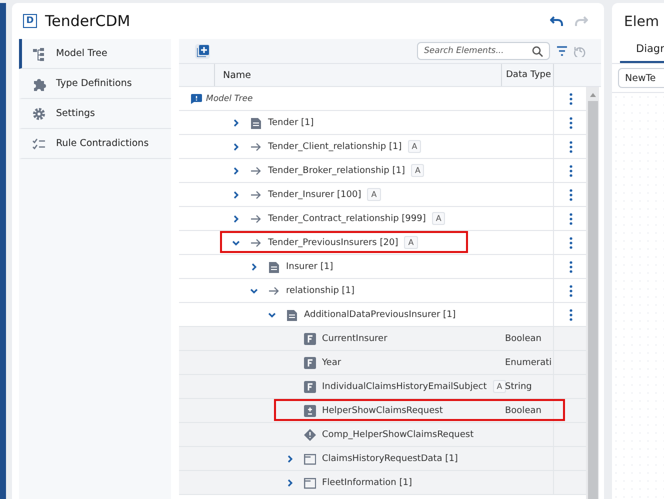  I want to click on diagram-select: NewTe, so click(641, 78).